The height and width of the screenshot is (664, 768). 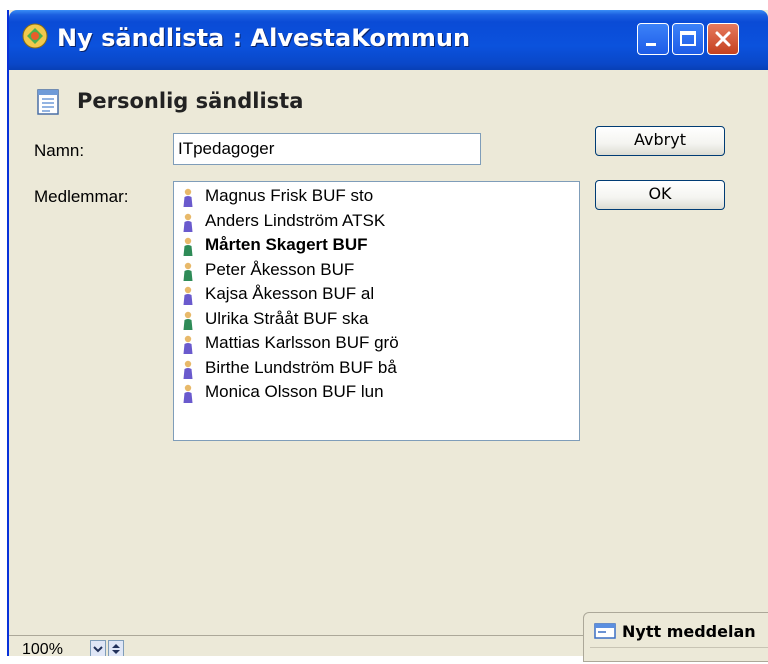 What do you see at coordinates (190, 101) in the screenshot?
I see `page-title: Personlig sändlista` at bounding box center [190, 101].